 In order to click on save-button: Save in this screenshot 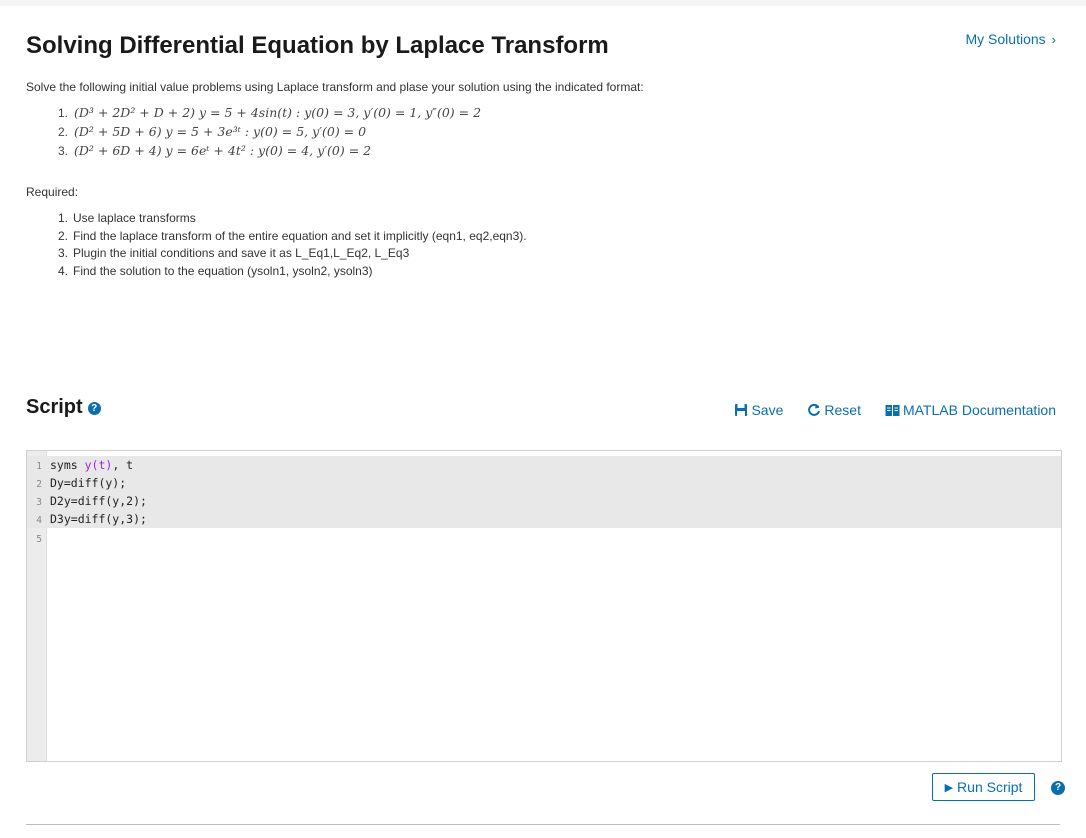, I will do `click(758, 410)`.